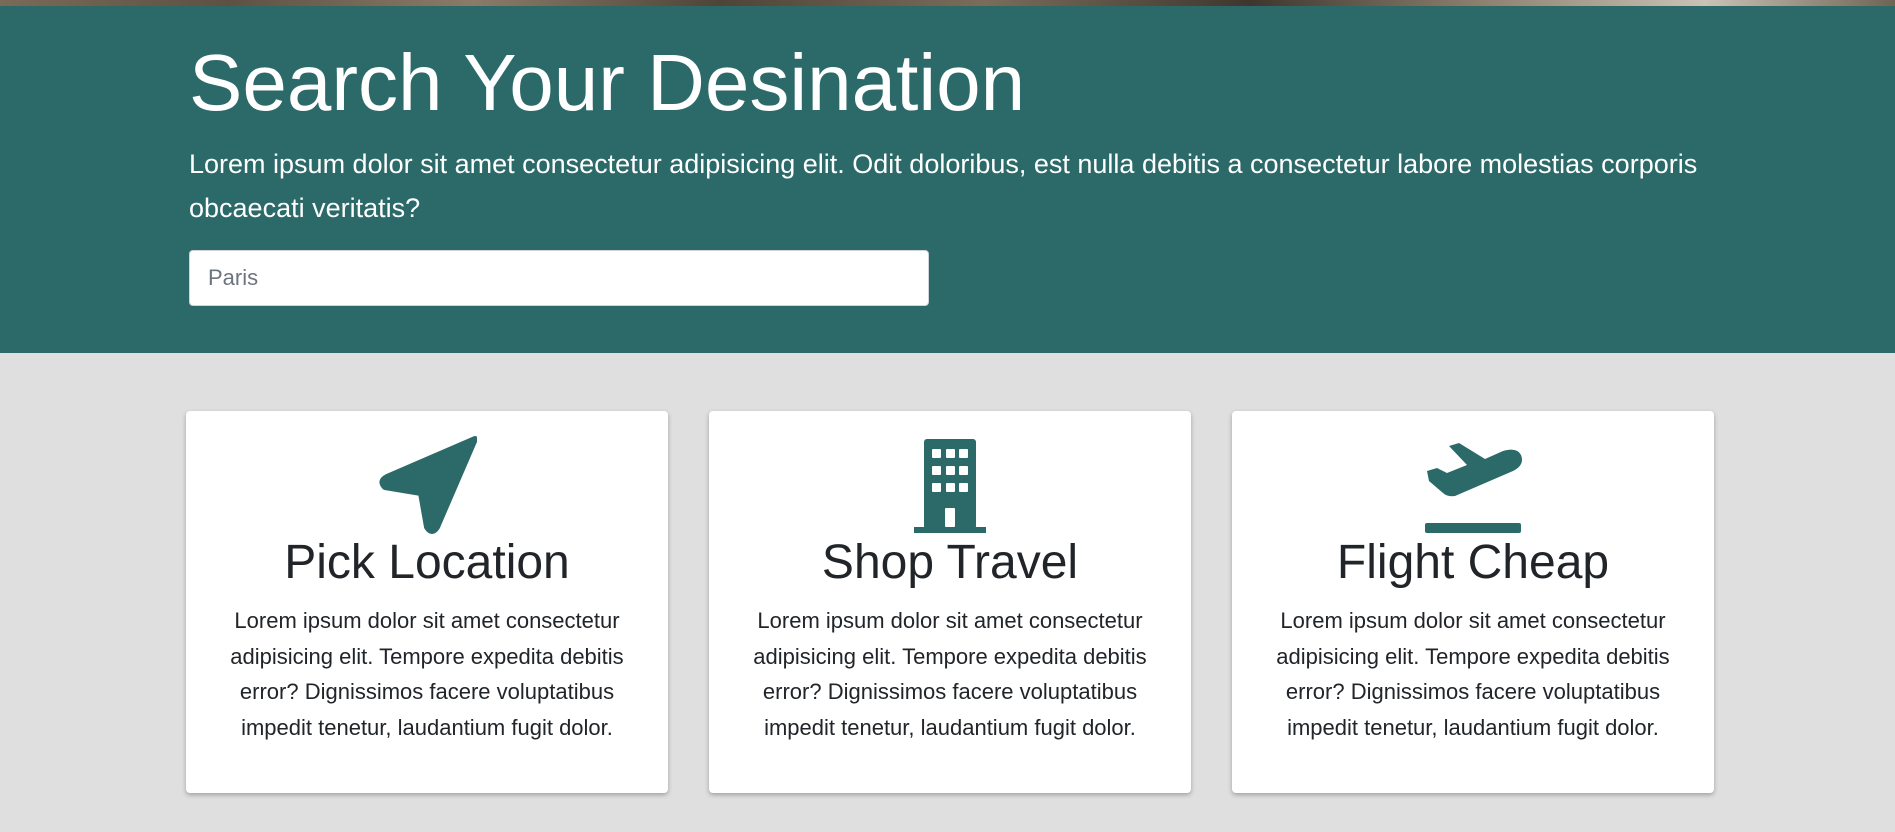 This screenshot has width=1895, height=832. Describe the element at coordinates (559, 278) in the screenshot. I see `destination-search-input` at that location.